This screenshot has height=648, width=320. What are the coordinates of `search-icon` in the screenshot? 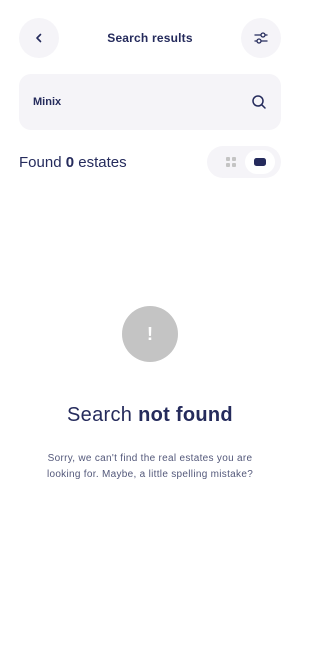 It's located at (259, 102).